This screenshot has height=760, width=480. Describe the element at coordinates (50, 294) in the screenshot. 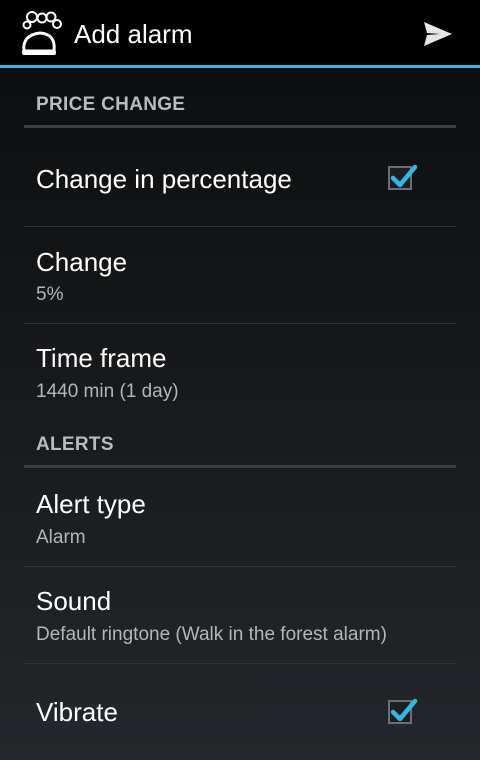

I see `pref-summary: 5%` at that location.